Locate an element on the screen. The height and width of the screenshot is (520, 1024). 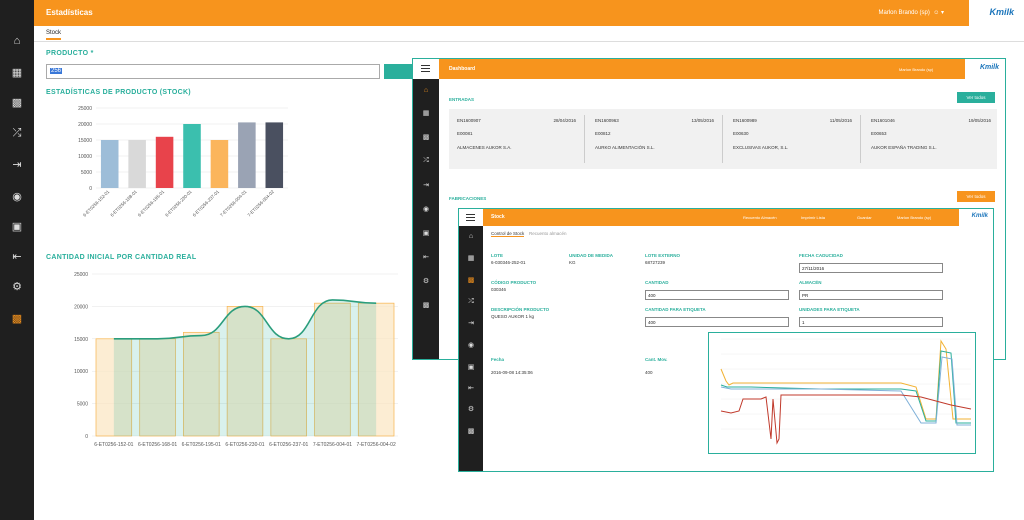
recuento-almacen-action: Recuento Almacén is located at coordinates (760, 217).